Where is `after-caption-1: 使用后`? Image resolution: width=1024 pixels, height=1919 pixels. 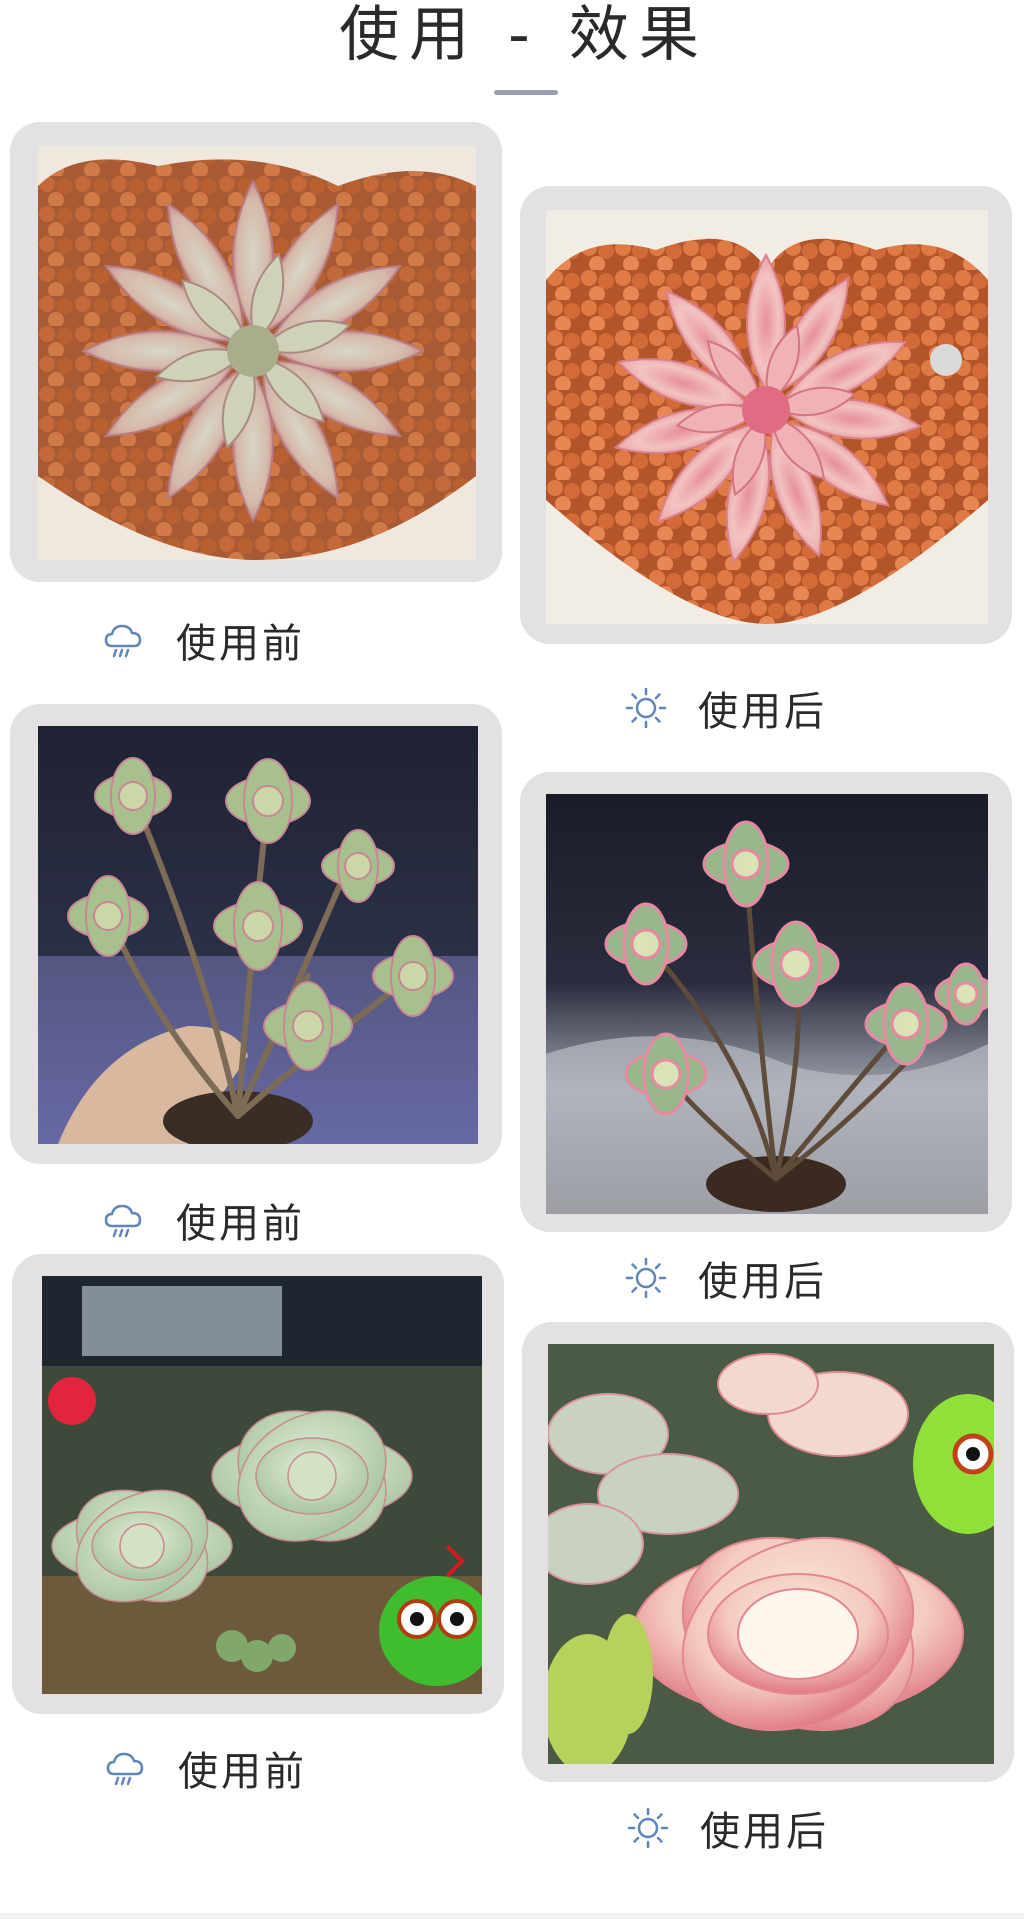
after-caption-1: 使用后 is located at coordinates (725, 708).